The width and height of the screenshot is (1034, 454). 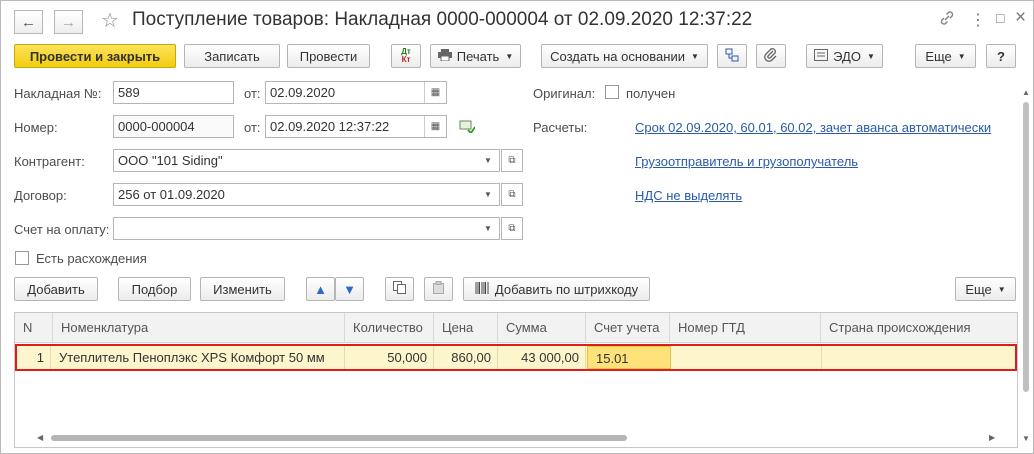 I want to click on number-label: Номер:, so click(x=36, y=127).